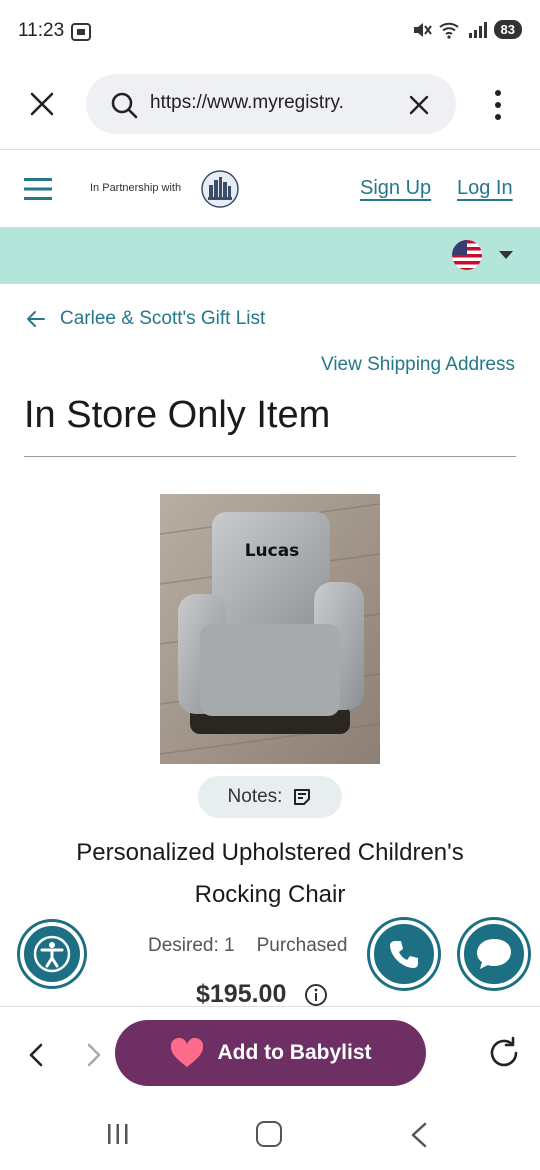 The height and width of the screenshot is (1170, 540). What do you see at coordinates (418, 365) in the screenshot?
I see `view-shipping-address-link: View Shipping Address` at bounding box center [418, 365].